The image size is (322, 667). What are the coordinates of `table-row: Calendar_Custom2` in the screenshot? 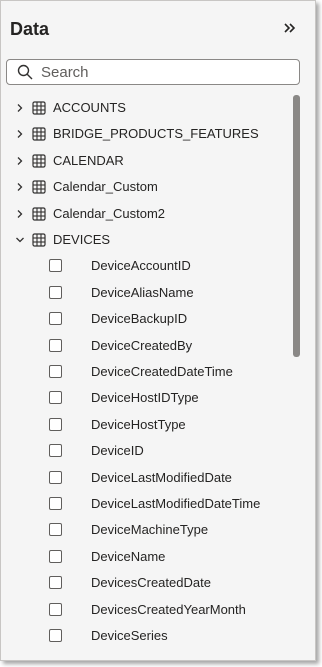 It's located at (146, 214).